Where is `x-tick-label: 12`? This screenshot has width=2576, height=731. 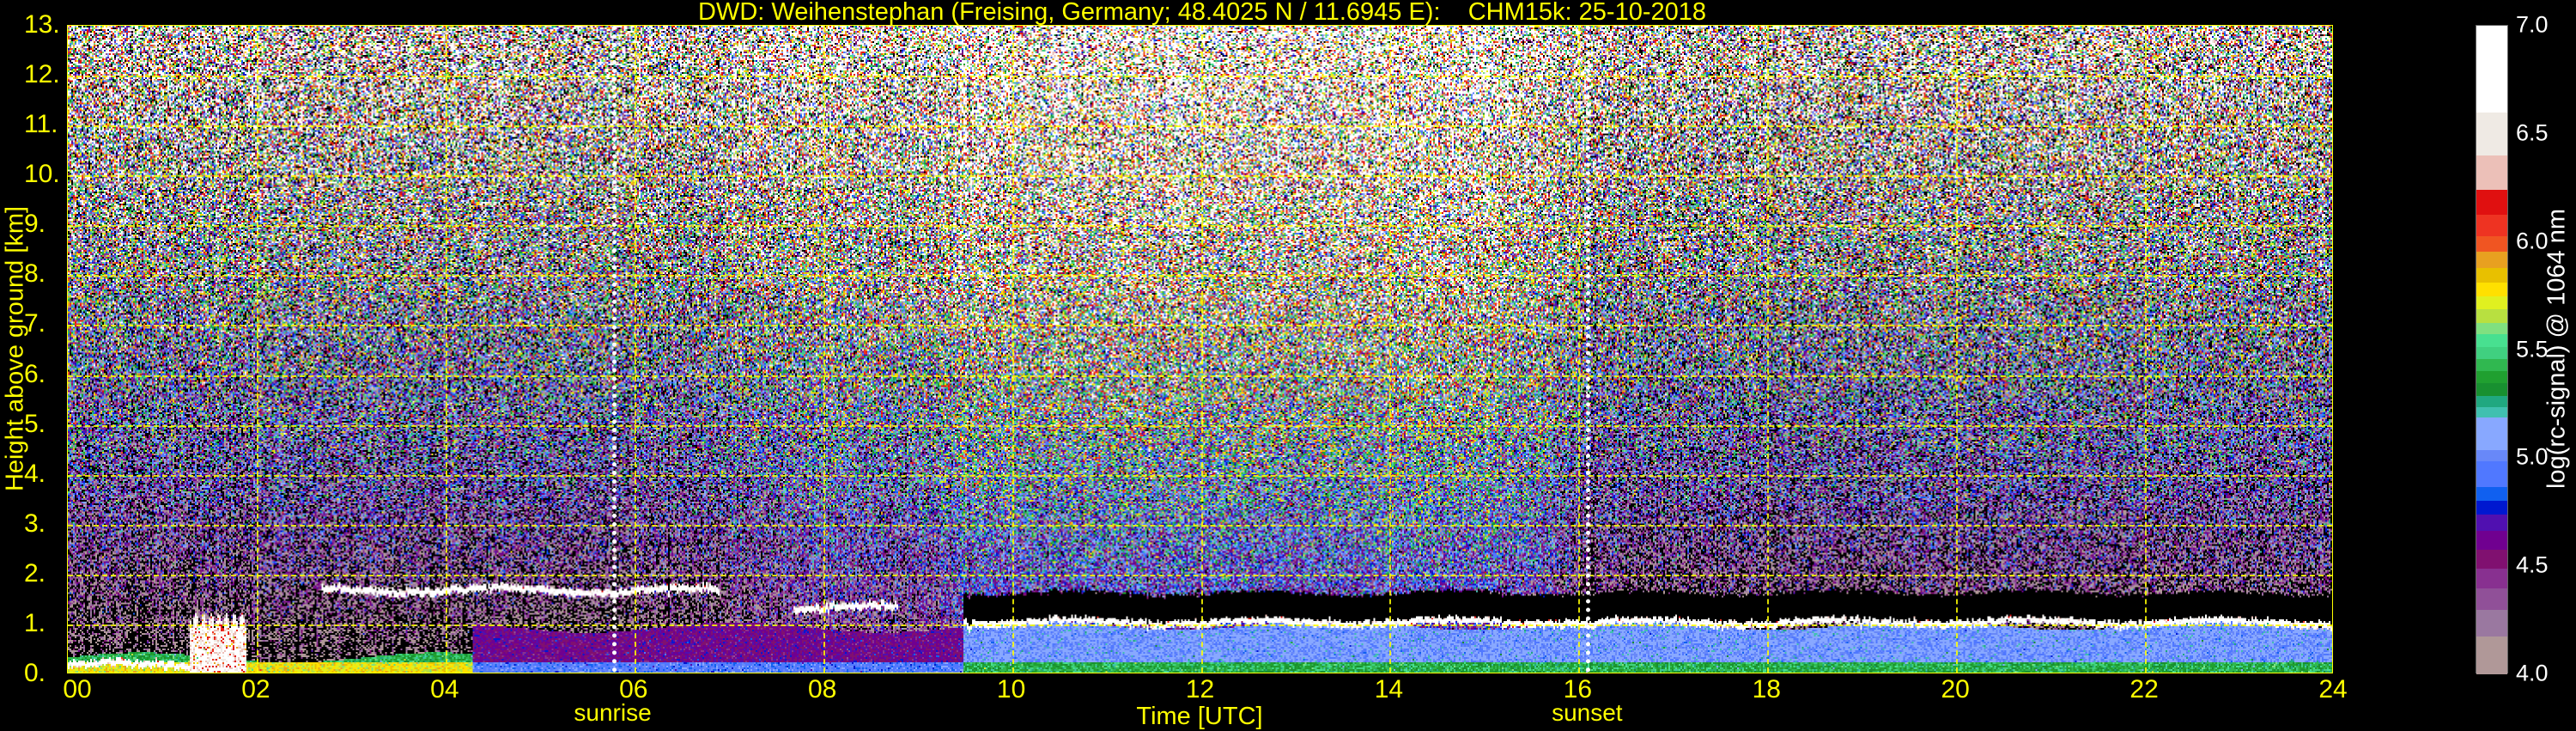
x-tick-label: 12 is located at coordinates (1200, 690).